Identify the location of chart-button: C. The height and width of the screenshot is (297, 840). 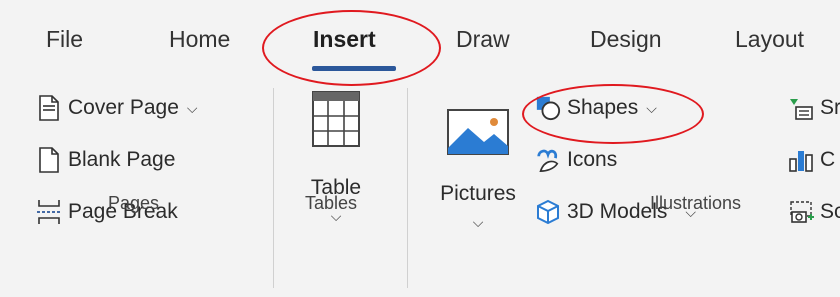
(811, 160).